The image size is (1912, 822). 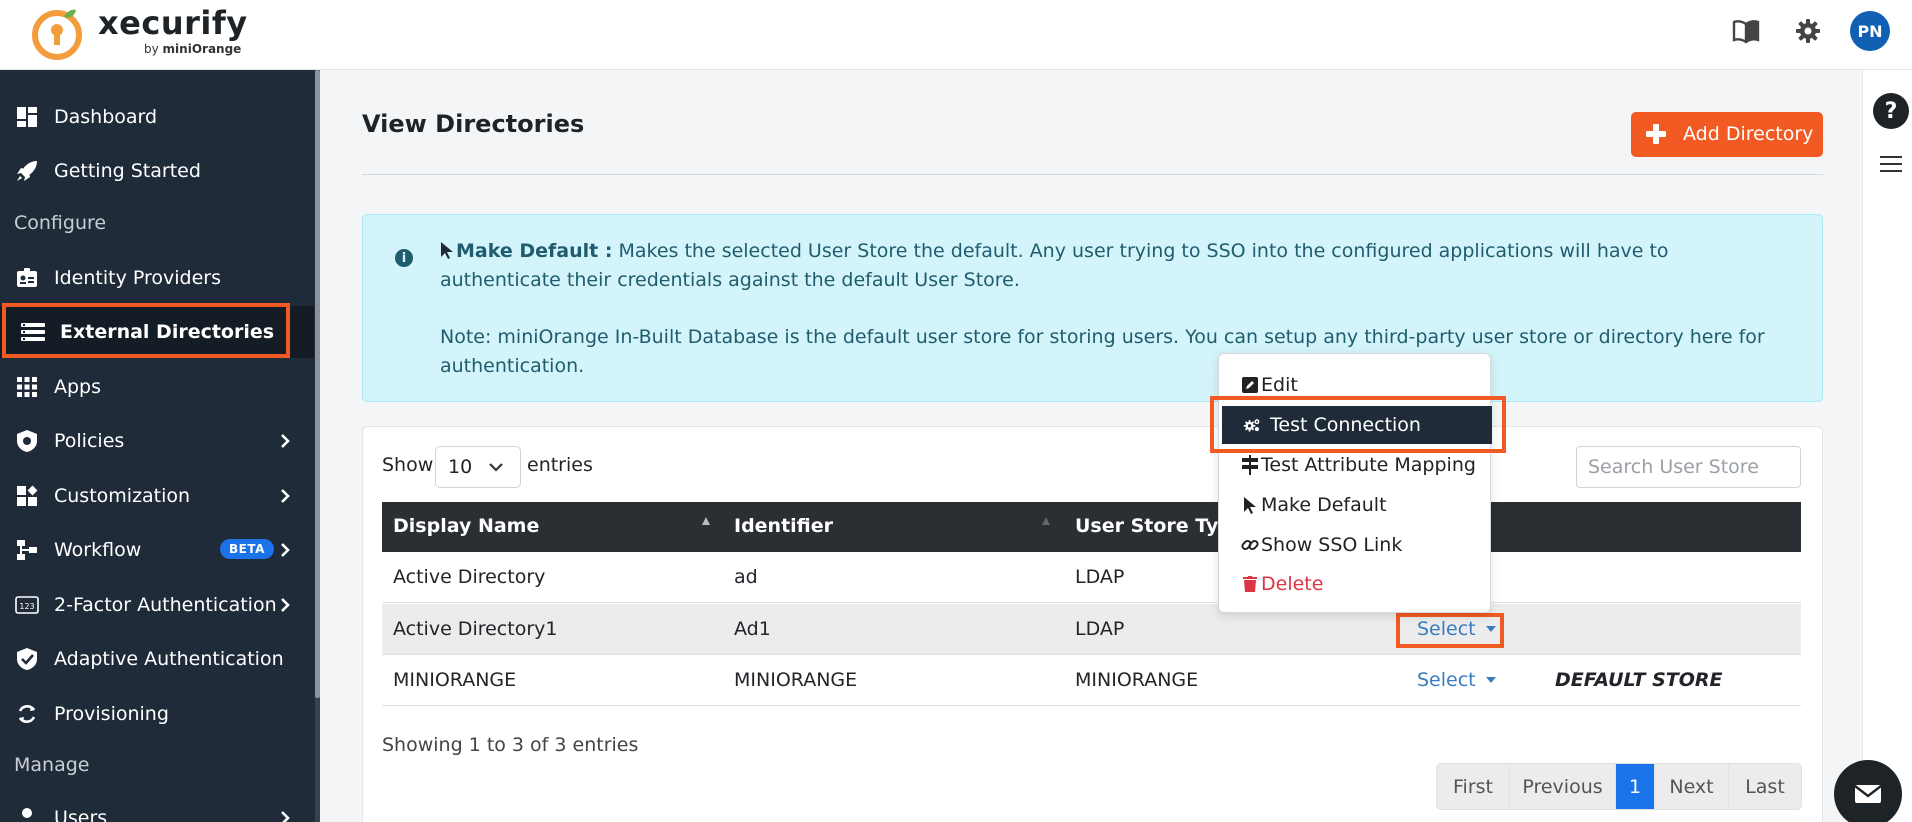 I want to click on page-length-value: 10, so click(x=460, y=467).